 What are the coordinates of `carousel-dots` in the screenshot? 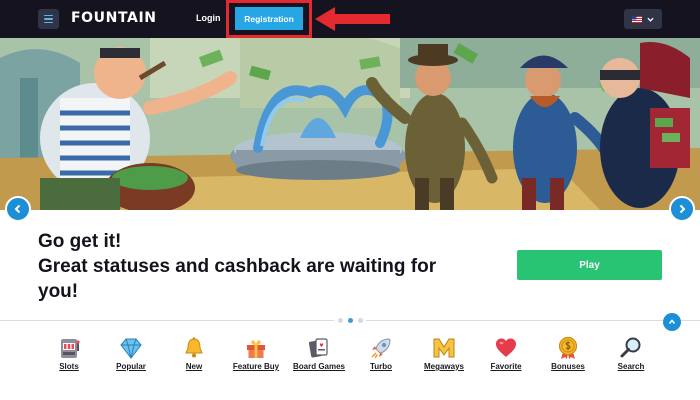 It's located at (350, 320).